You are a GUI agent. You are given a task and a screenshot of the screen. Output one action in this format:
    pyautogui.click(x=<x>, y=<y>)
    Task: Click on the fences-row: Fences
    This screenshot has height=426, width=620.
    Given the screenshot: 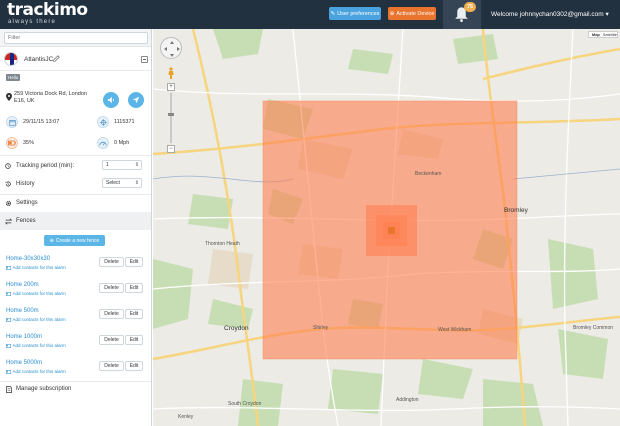 What is the action you would take?
    pyautogui.click(x=75, y=221)
    